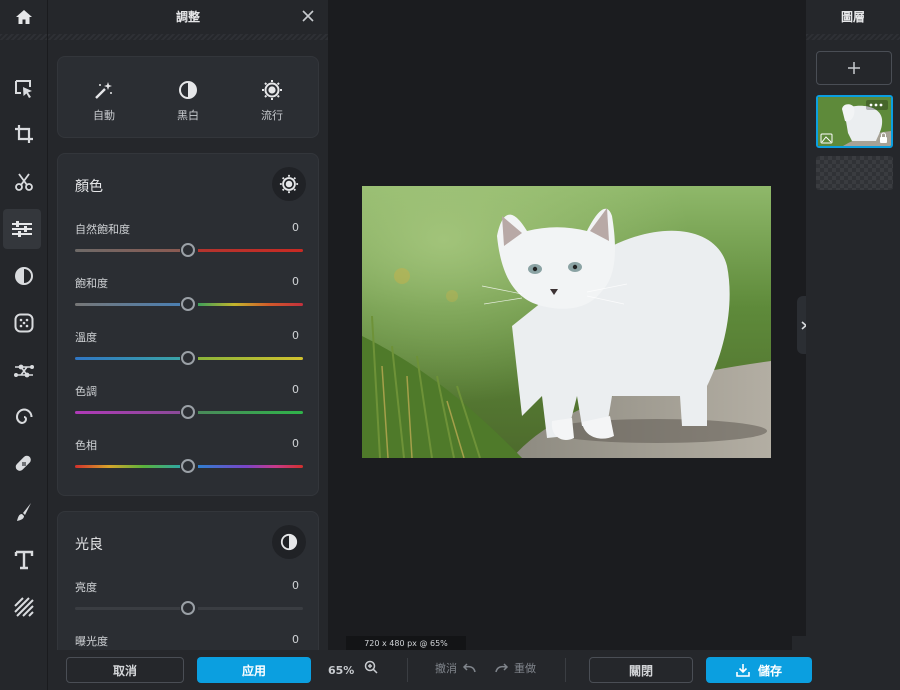 Image resolution: width=900 pixels, height=690 pixels. What do you see at coordinates (189, 457) in the screenshot?
I see `hue-slider: 色相 0` at bounding box center [189, 457].